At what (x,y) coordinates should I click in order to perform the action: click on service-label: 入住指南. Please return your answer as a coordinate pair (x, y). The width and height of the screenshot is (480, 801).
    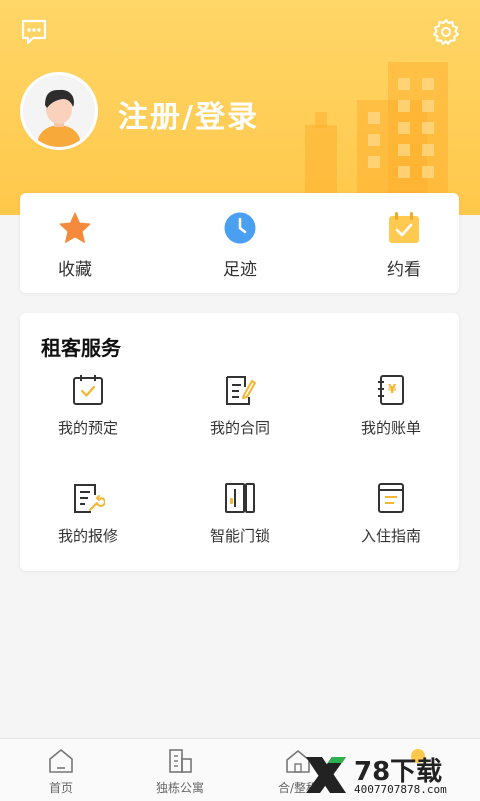
    Looking at the image, I should click on (390, 536).